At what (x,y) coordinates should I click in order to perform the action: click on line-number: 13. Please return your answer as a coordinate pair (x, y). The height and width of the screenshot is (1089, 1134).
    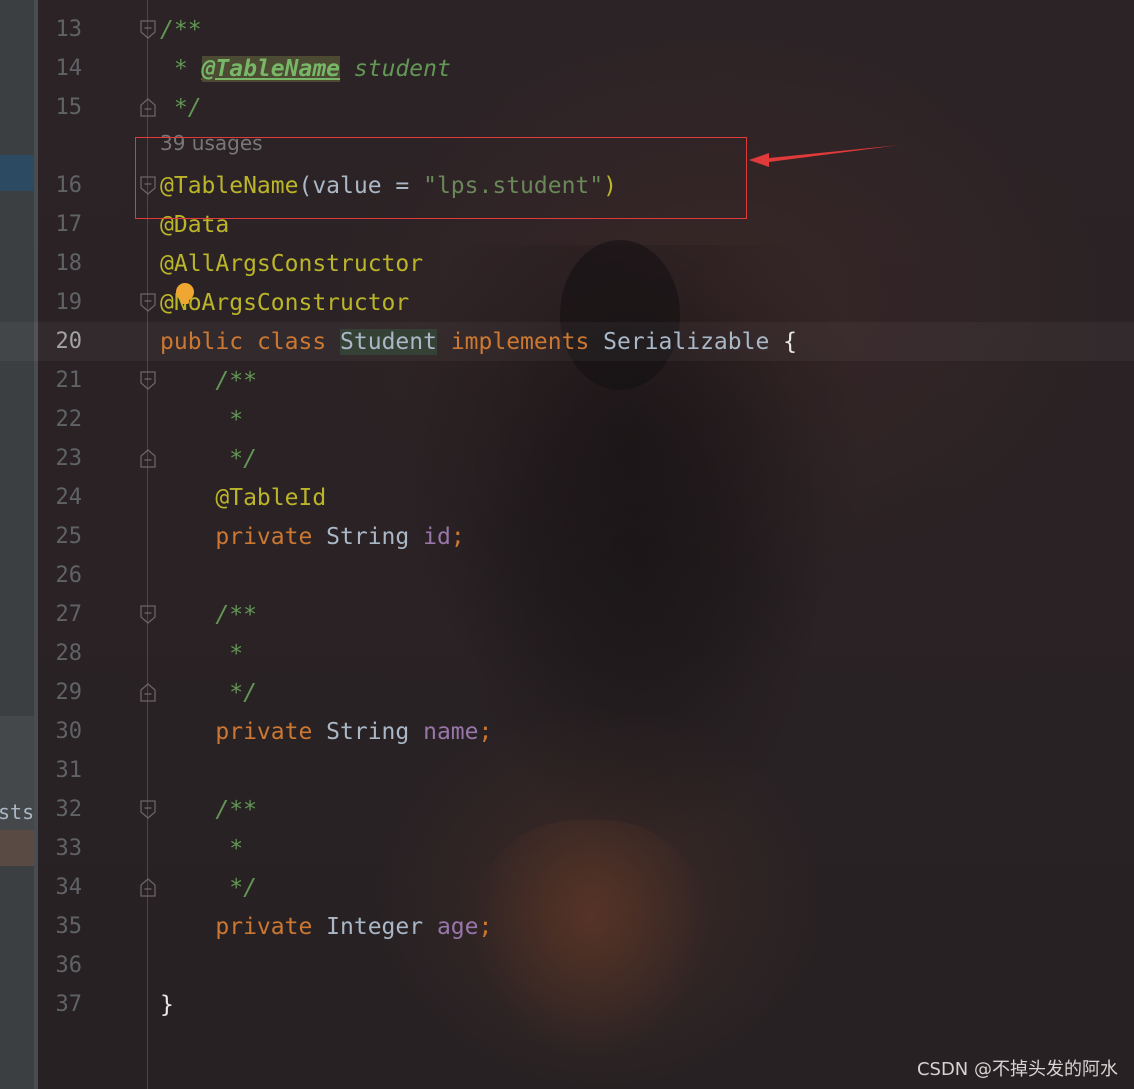
    Looking at the image, I should click on (62, 30).